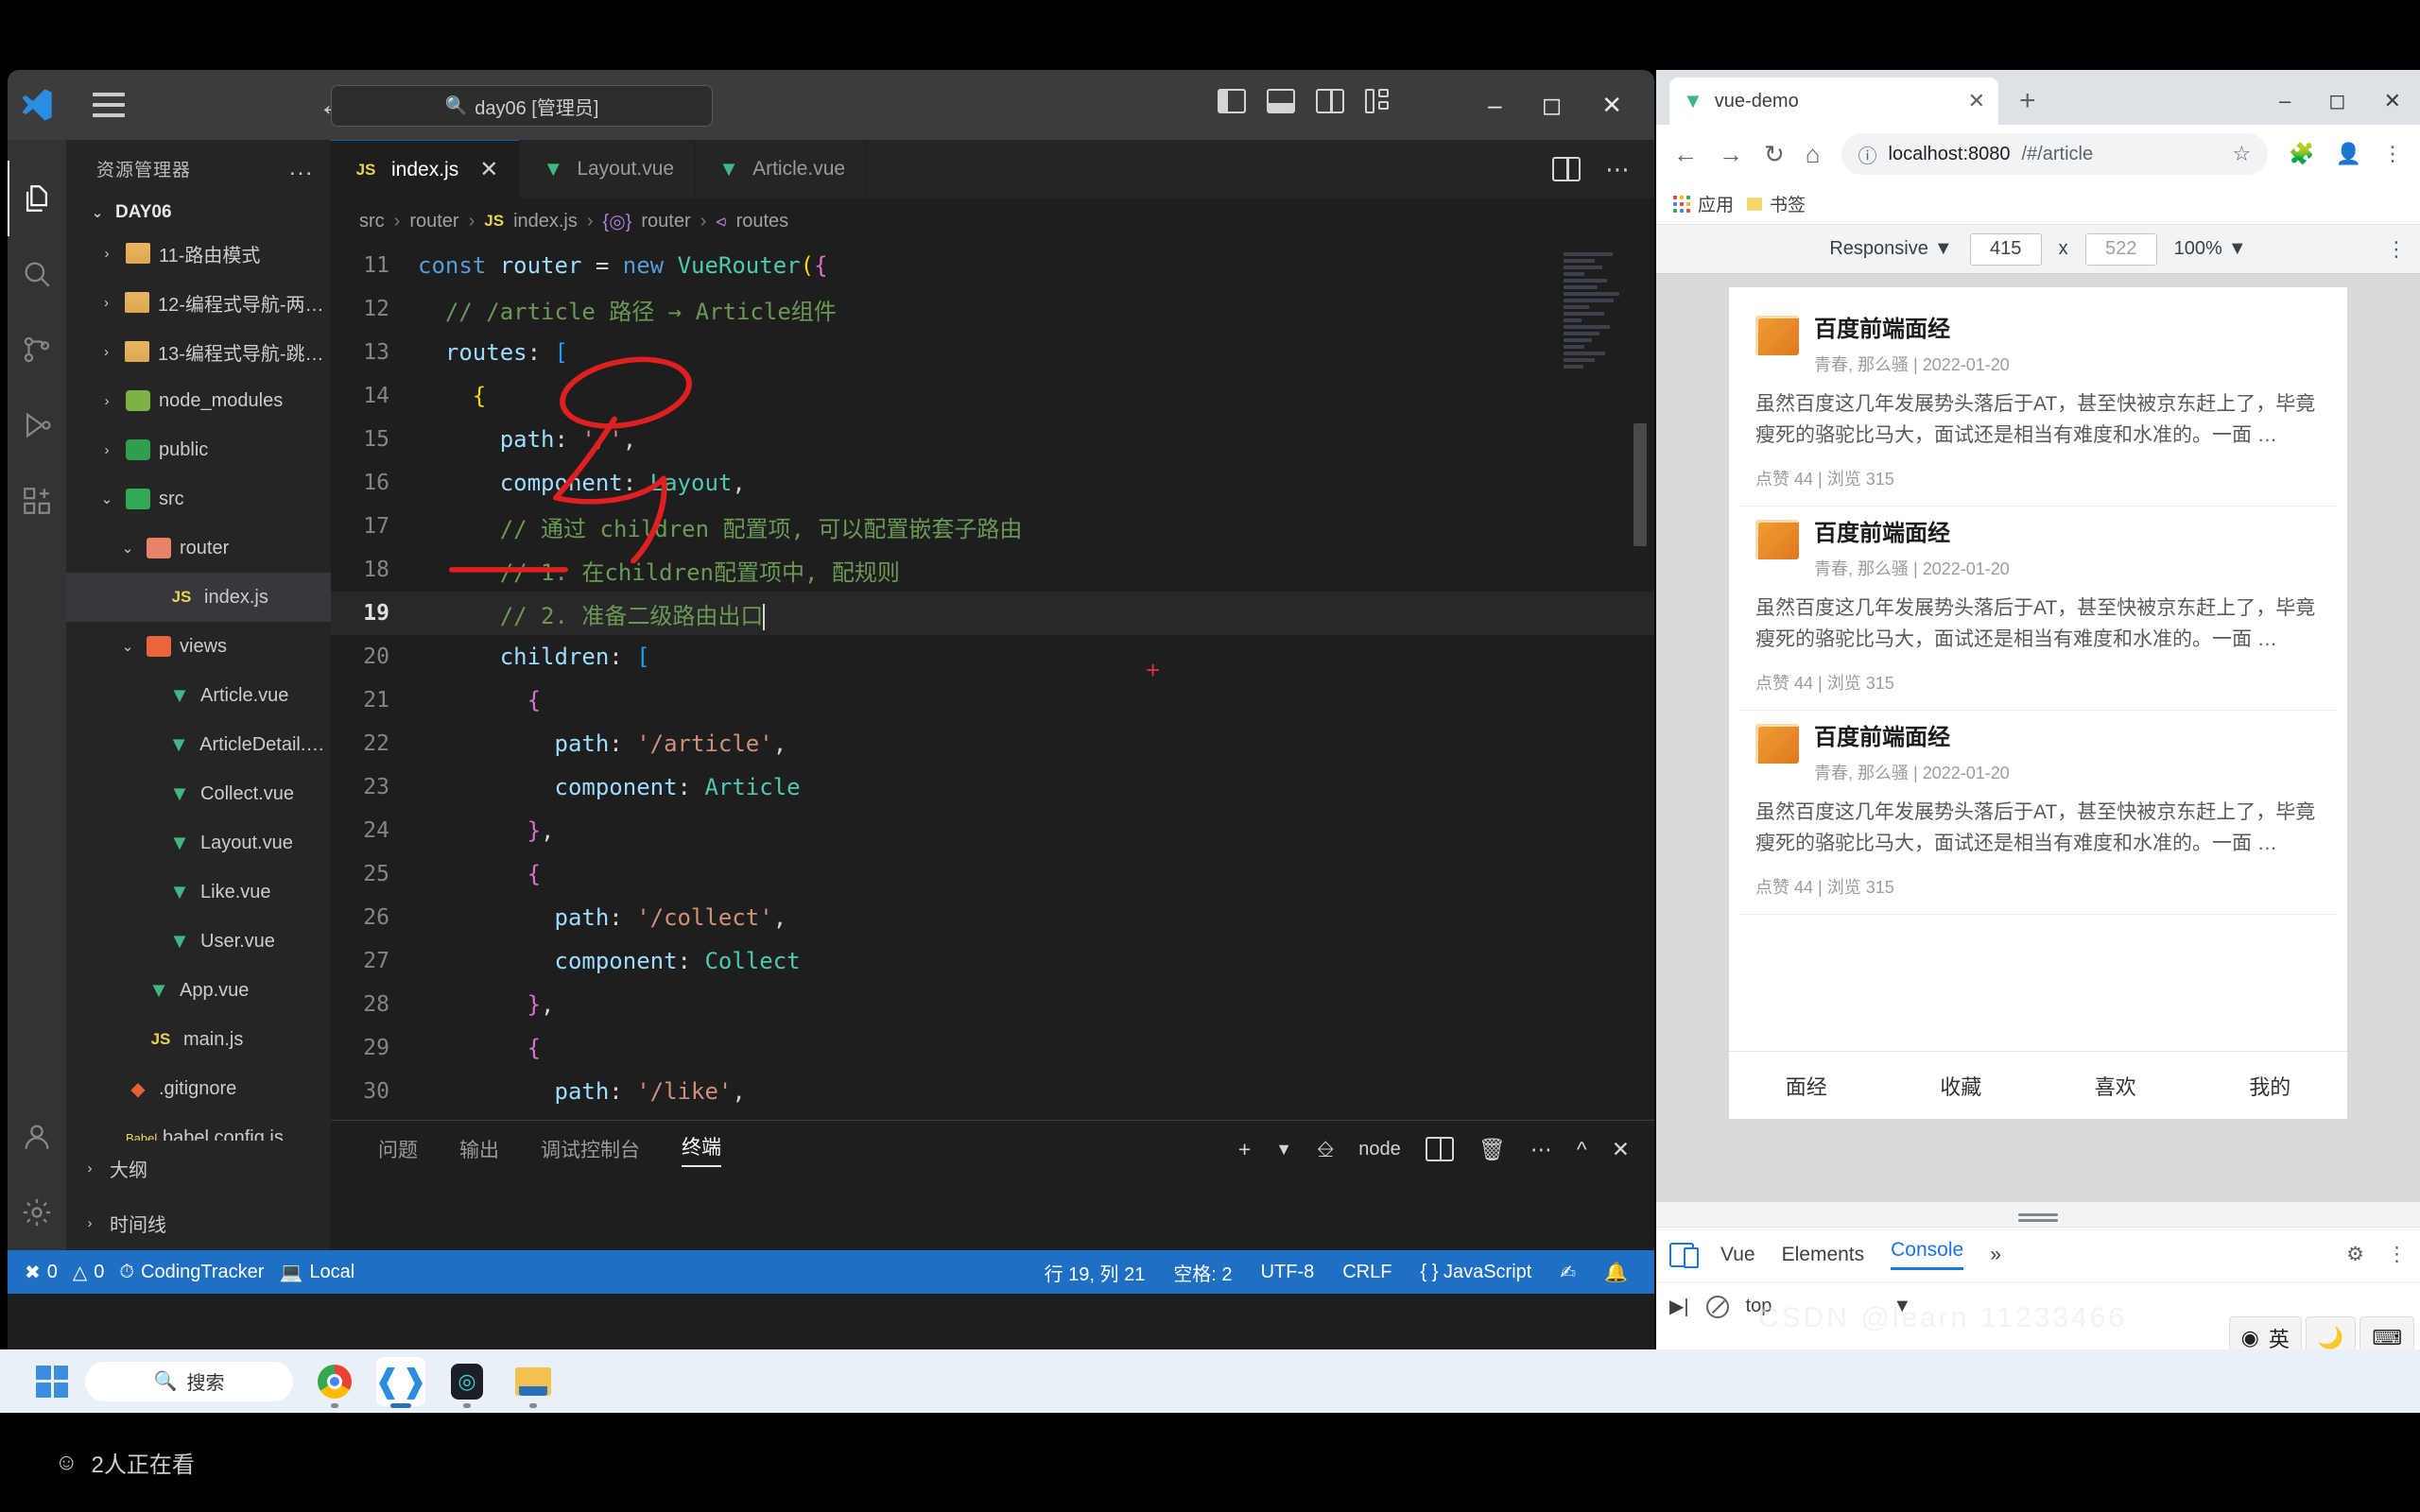  I want to click on editor-tab-index-js: JS index.js ✕, so click(426, 169).